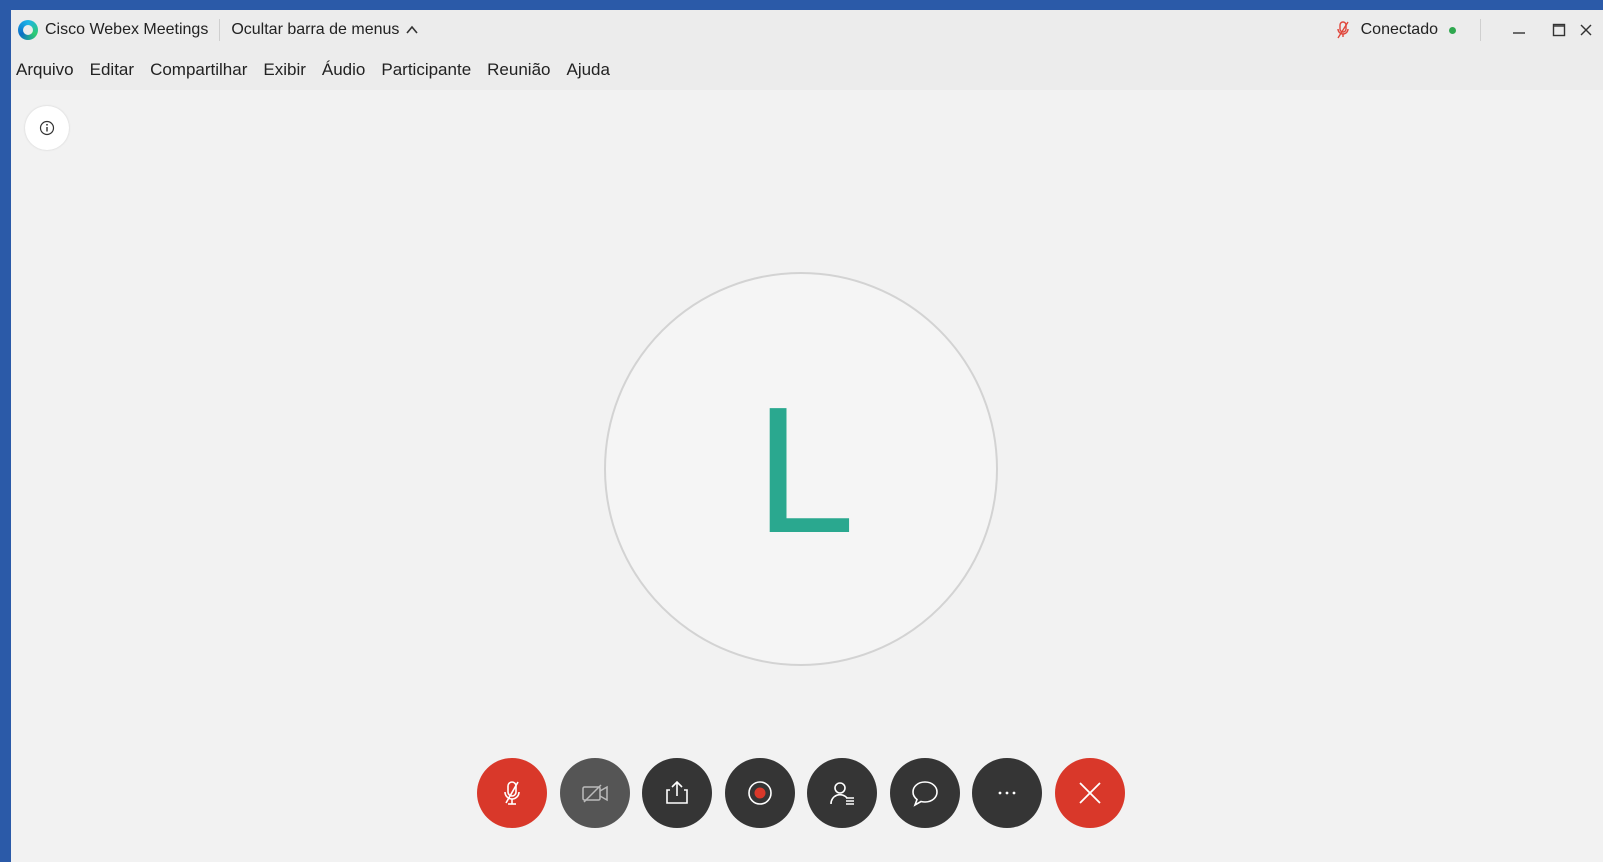 The width and height of the screenshot is (1603, 862). I want to click on close-window-button, so click(1591, 30).